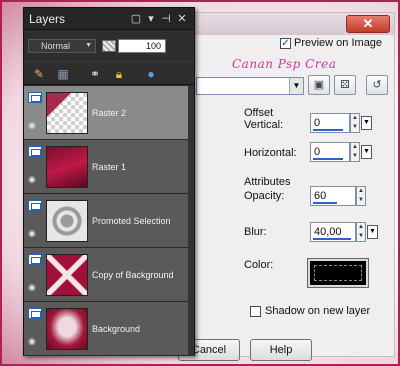 The image size is (400, 366). I want to click on opacity-label: Opacity:, so click(264, 196).